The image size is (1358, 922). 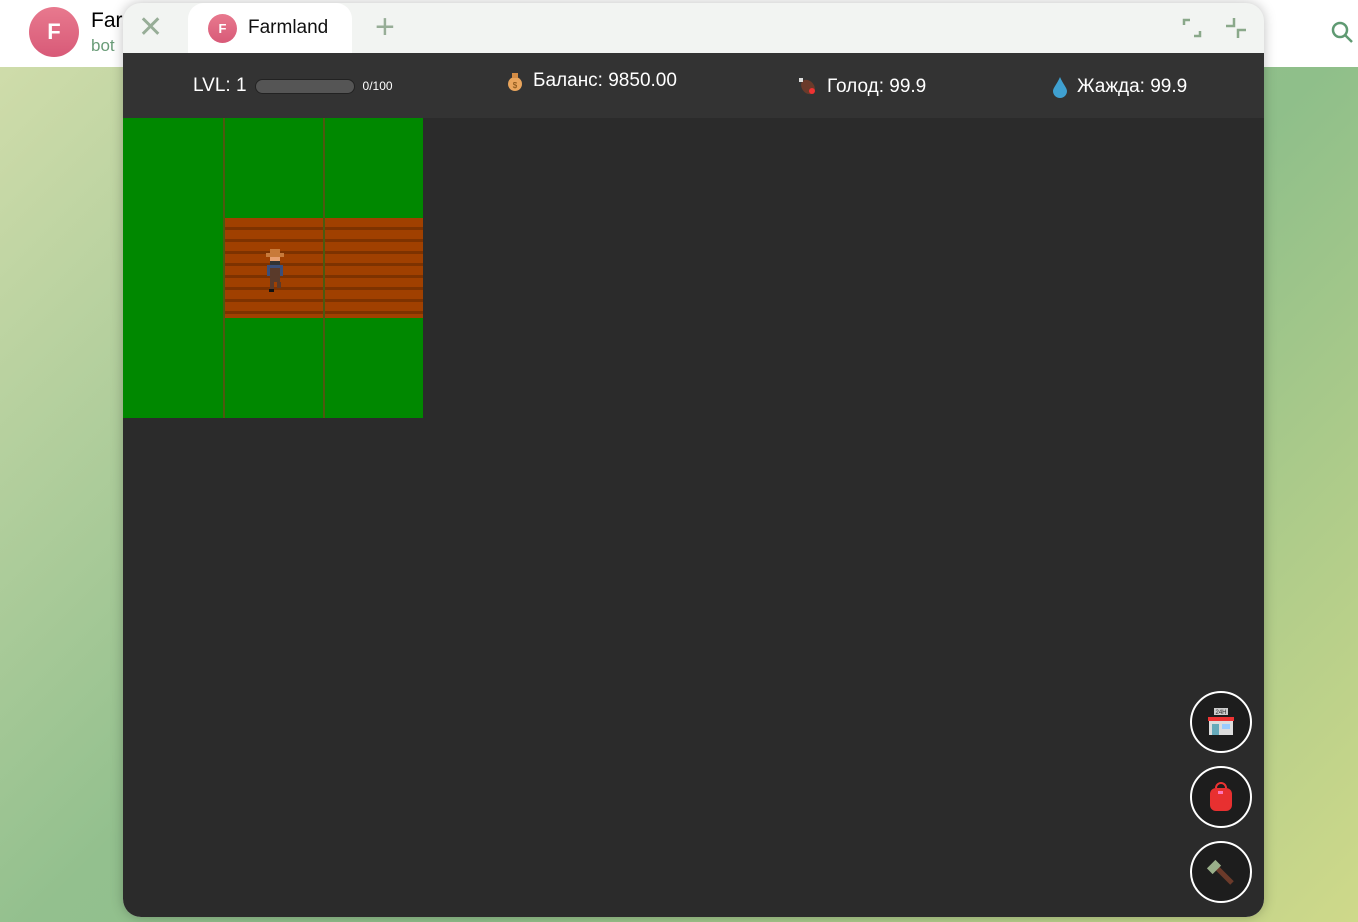 I want to click on meat-icon, so click(x=807, y=86).